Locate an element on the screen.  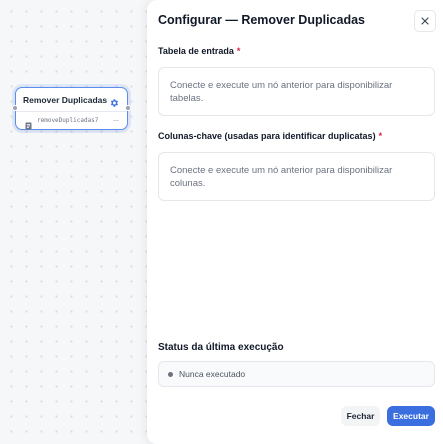
close-button is located at coordinates (425, 21).